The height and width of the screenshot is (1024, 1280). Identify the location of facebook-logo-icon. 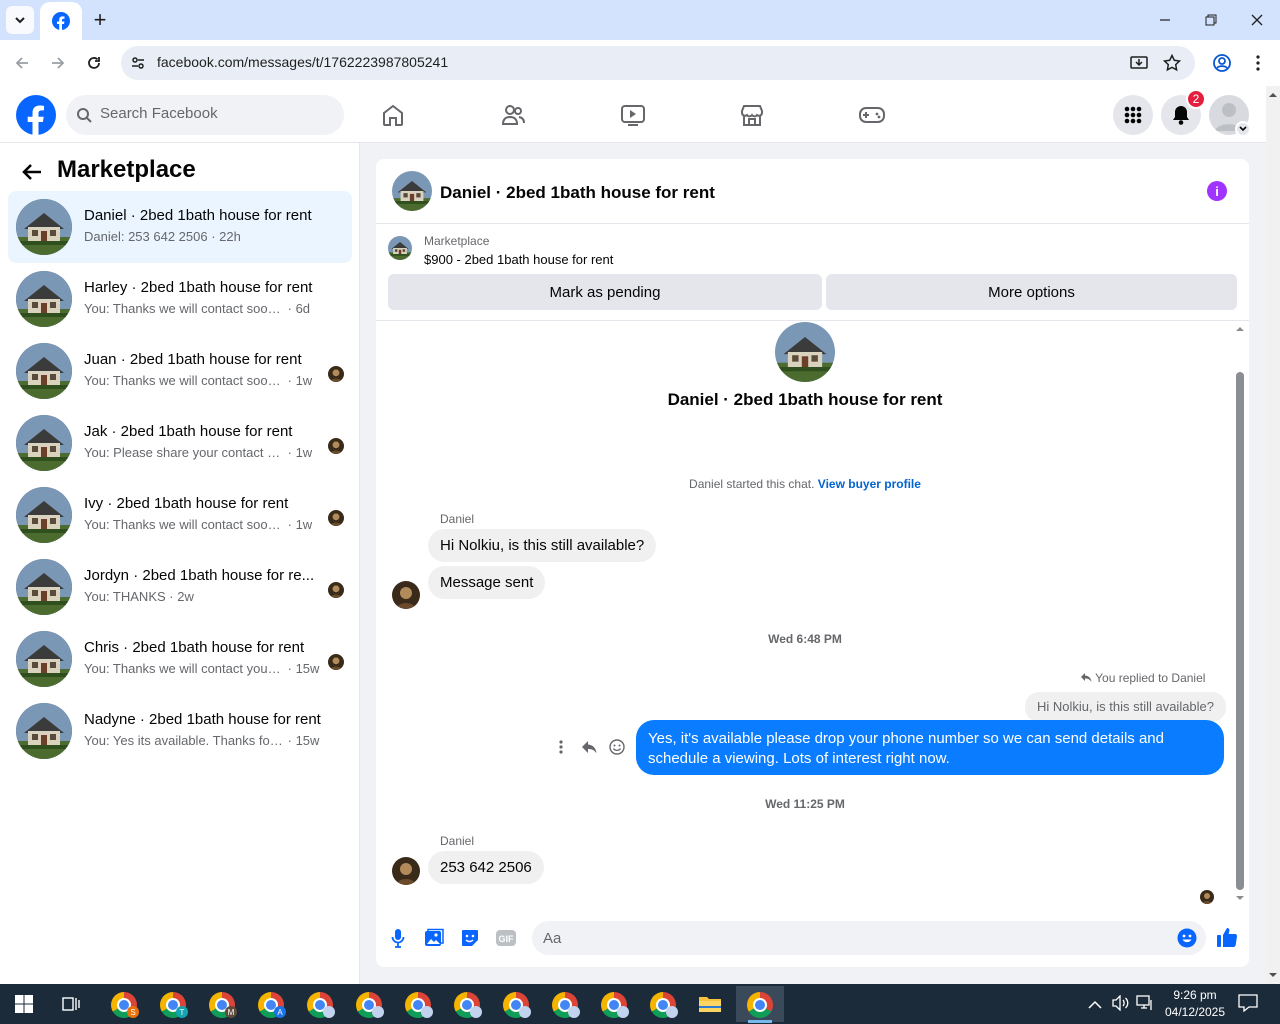
(36, 115).